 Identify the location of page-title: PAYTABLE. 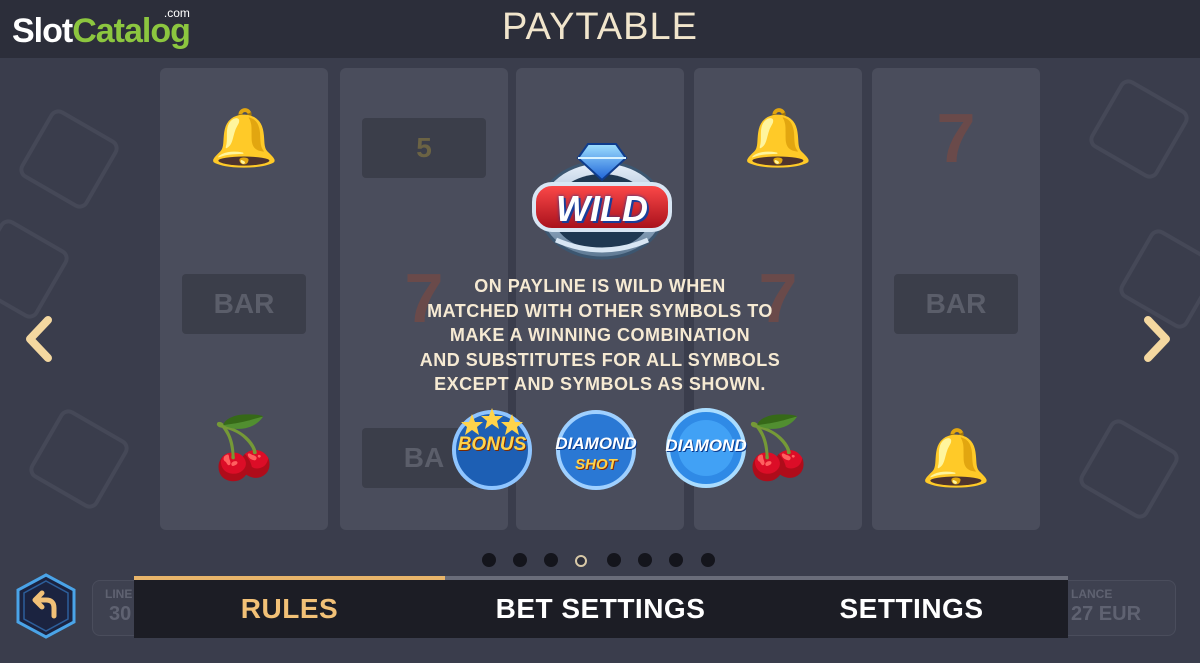
(600, 27).